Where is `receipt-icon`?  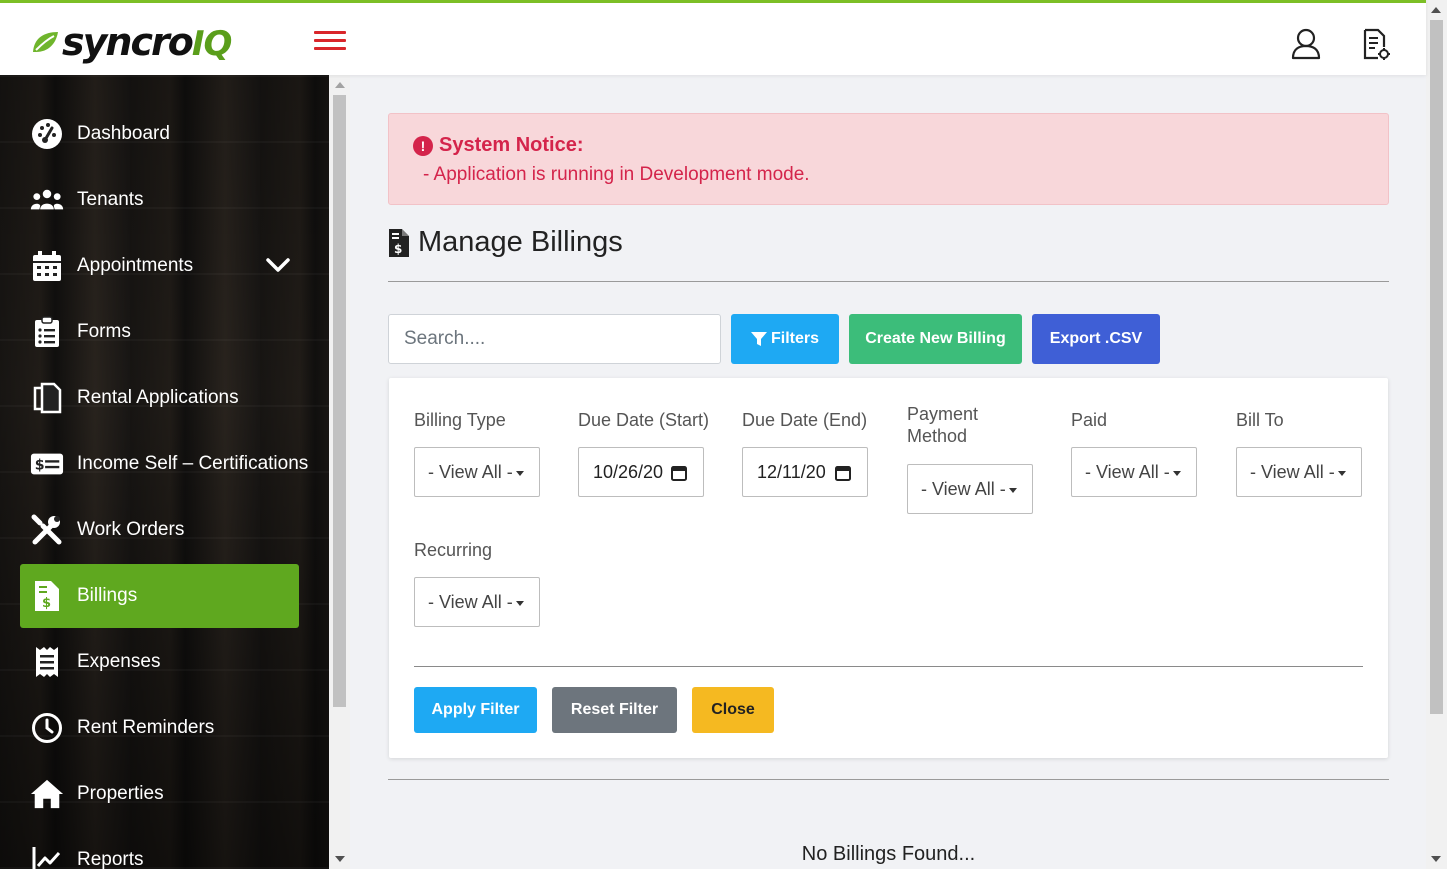
receipt-icon is located at coordinates (47, 662).